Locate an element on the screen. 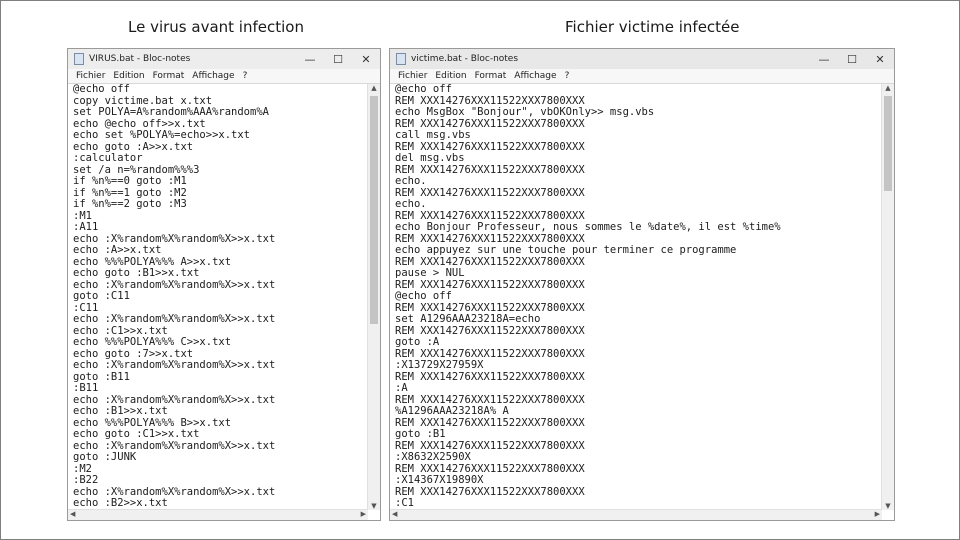 The image size is (960, 540). code-line: goto :A is located at coordinates (417, 342).